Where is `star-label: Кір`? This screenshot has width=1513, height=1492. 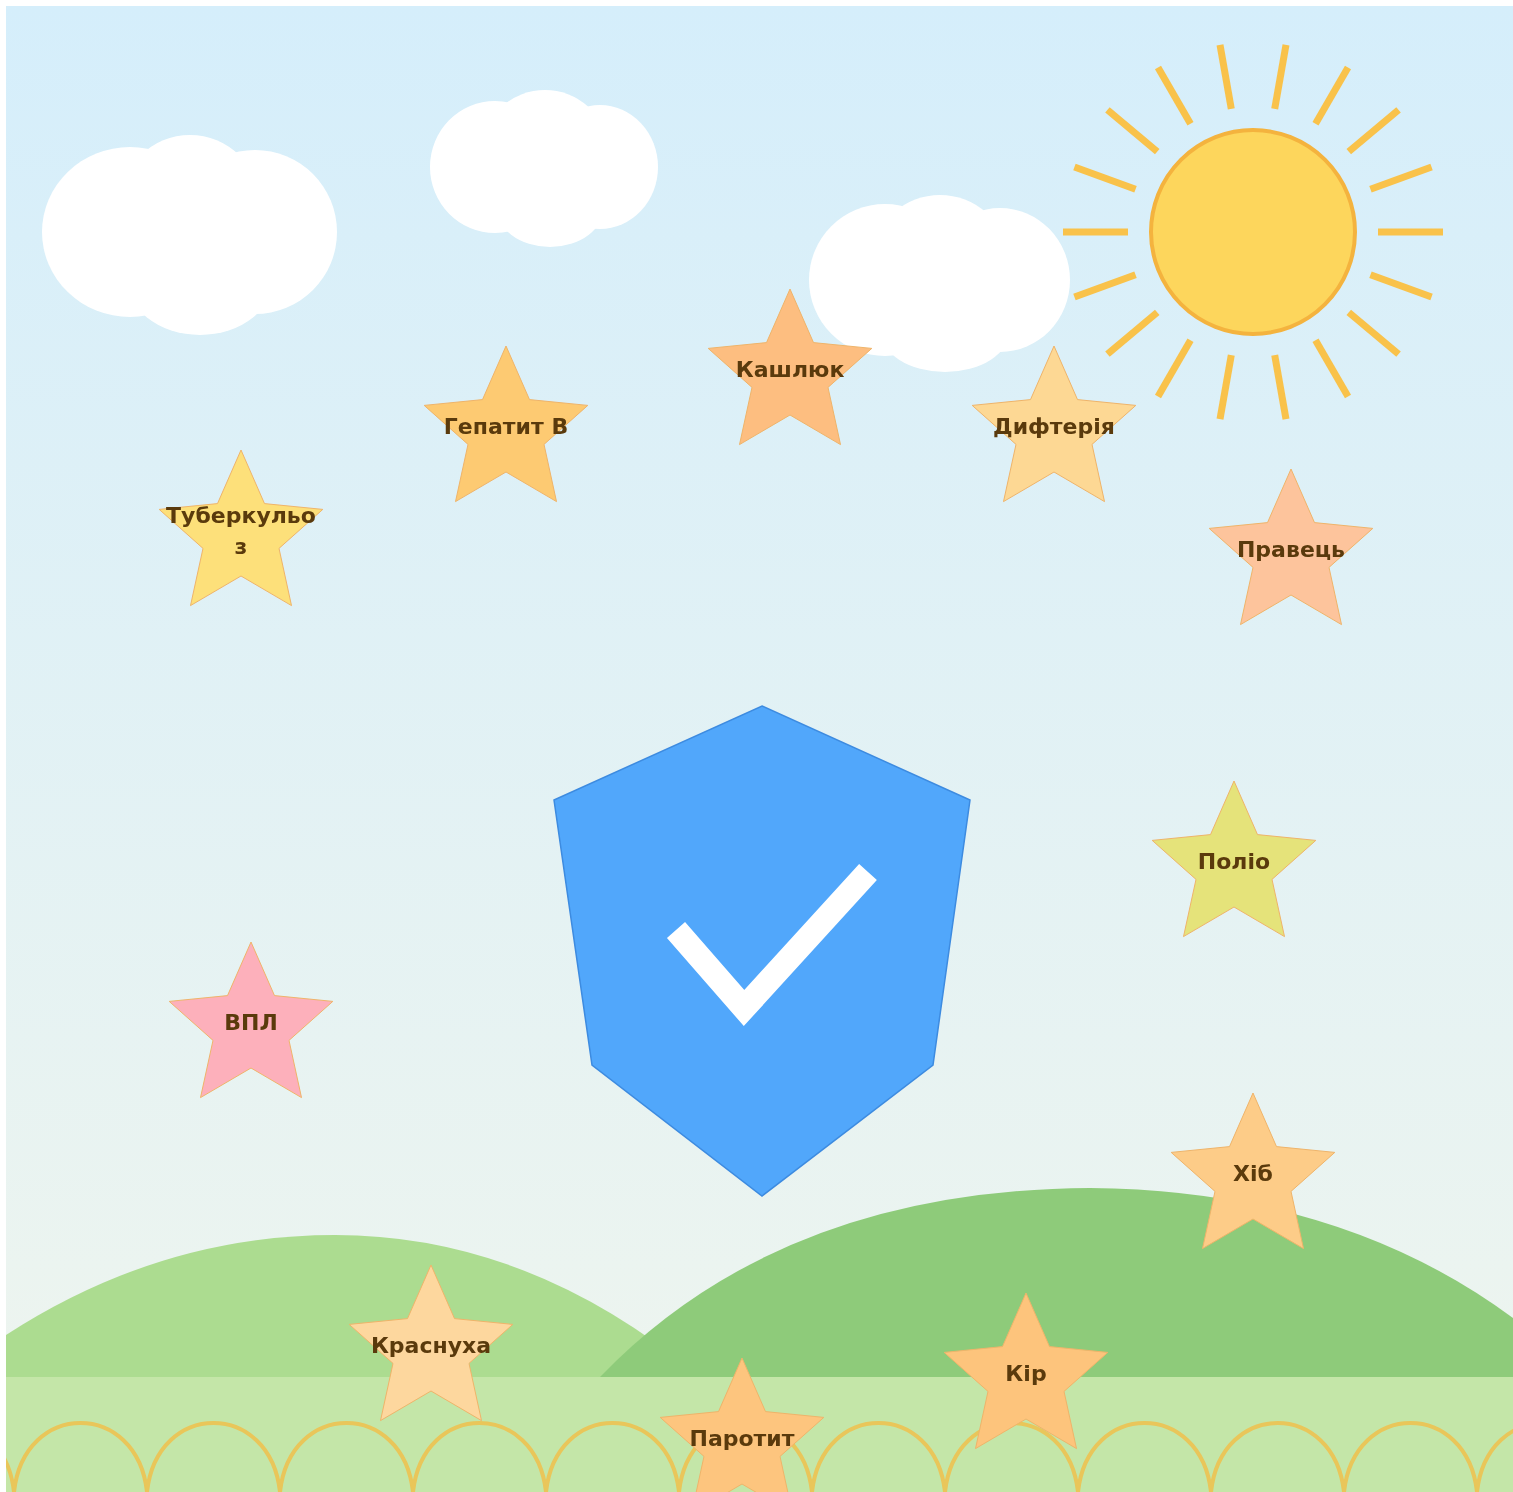
star-label: Кір is located at coordinates (1026, 1373).